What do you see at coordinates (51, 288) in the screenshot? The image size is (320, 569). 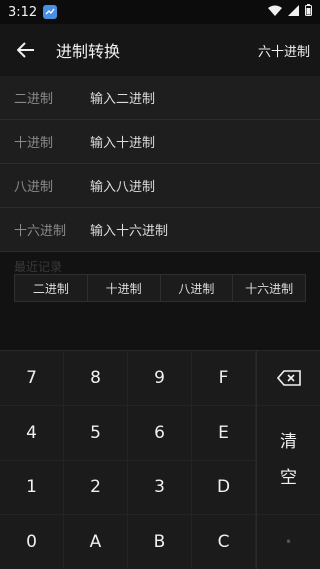 I see `tab-binary: 二进制` at bounding box center [51, 288].